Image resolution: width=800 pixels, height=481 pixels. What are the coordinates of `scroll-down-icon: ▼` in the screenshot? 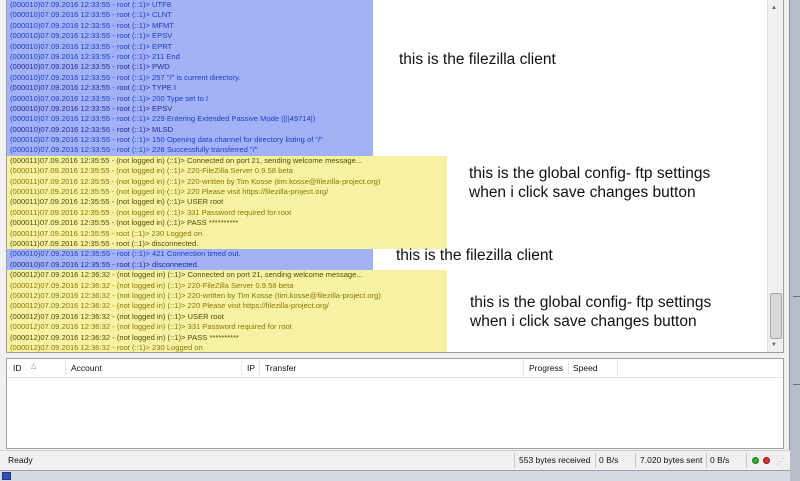 It's located at (774, 345).